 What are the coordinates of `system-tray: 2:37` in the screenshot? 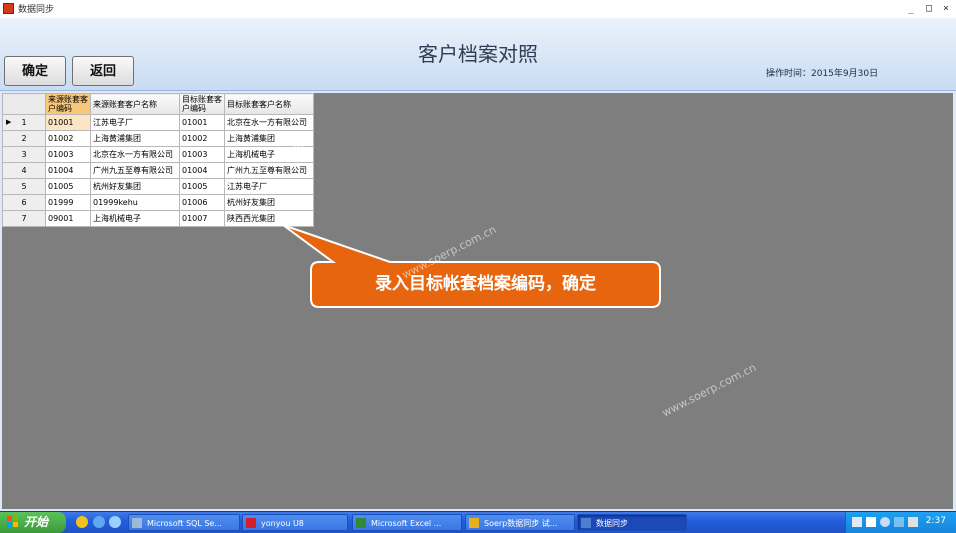 It's located at (900, 522).